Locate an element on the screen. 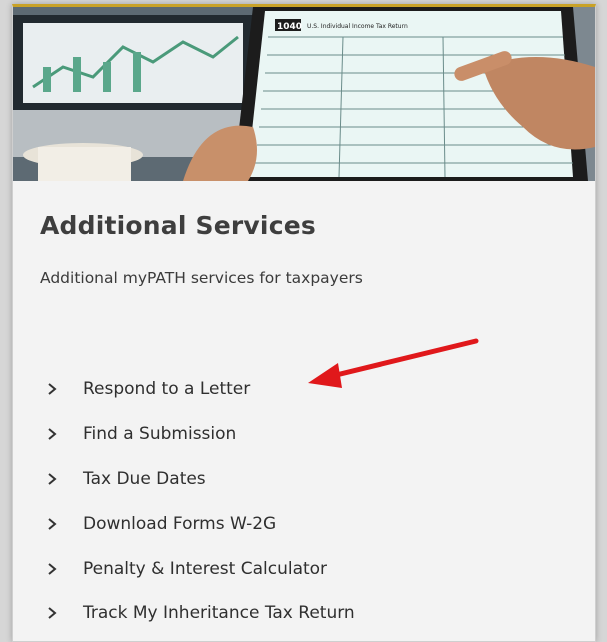  link-tax-due-dates: Tax Due Dates is located at coordinates (201, 479).